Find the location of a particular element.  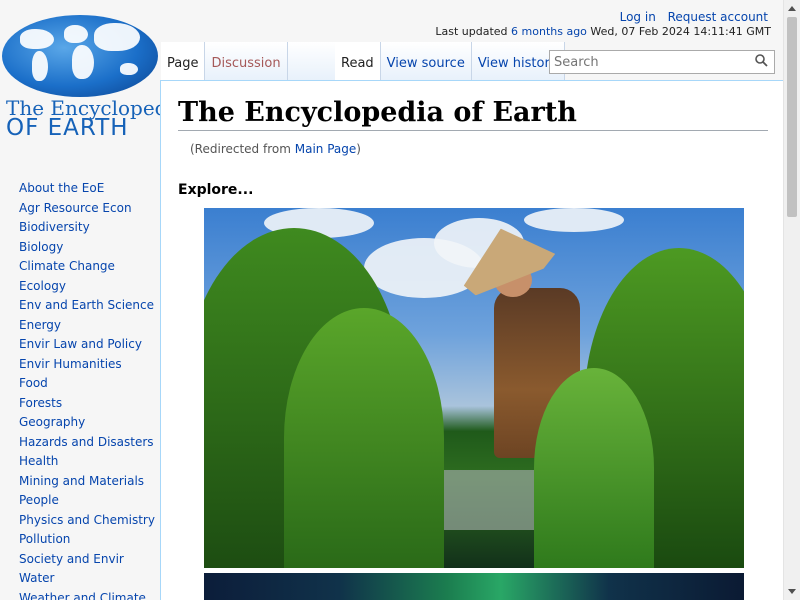

search-icon is located at coordinates (761, 60).